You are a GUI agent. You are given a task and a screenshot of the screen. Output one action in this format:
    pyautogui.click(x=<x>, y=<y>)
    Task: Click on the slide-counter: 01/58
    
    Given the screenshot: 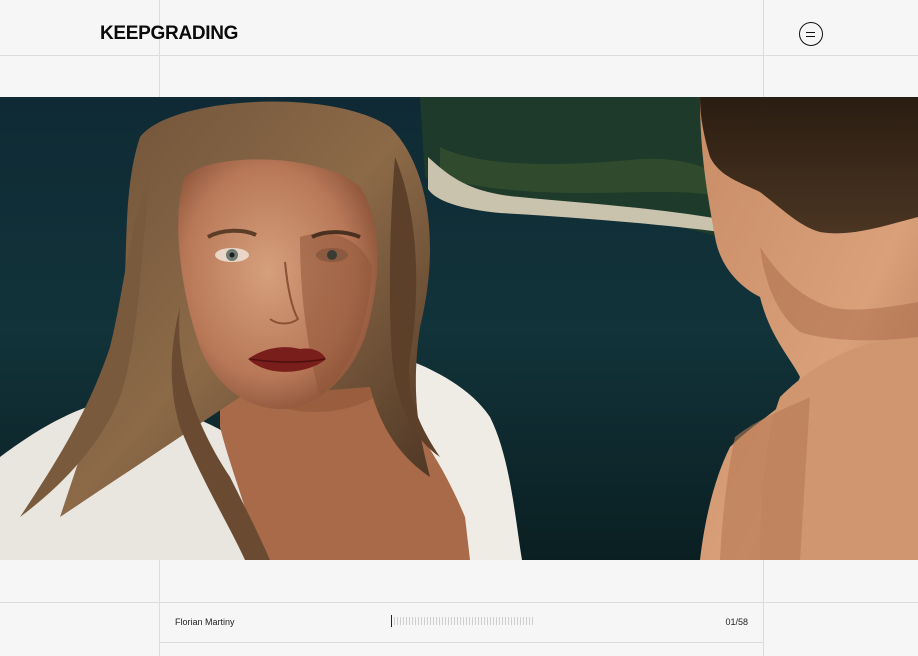 What is the action you would take?
    pyautogui.click(x=736, y=622)
    